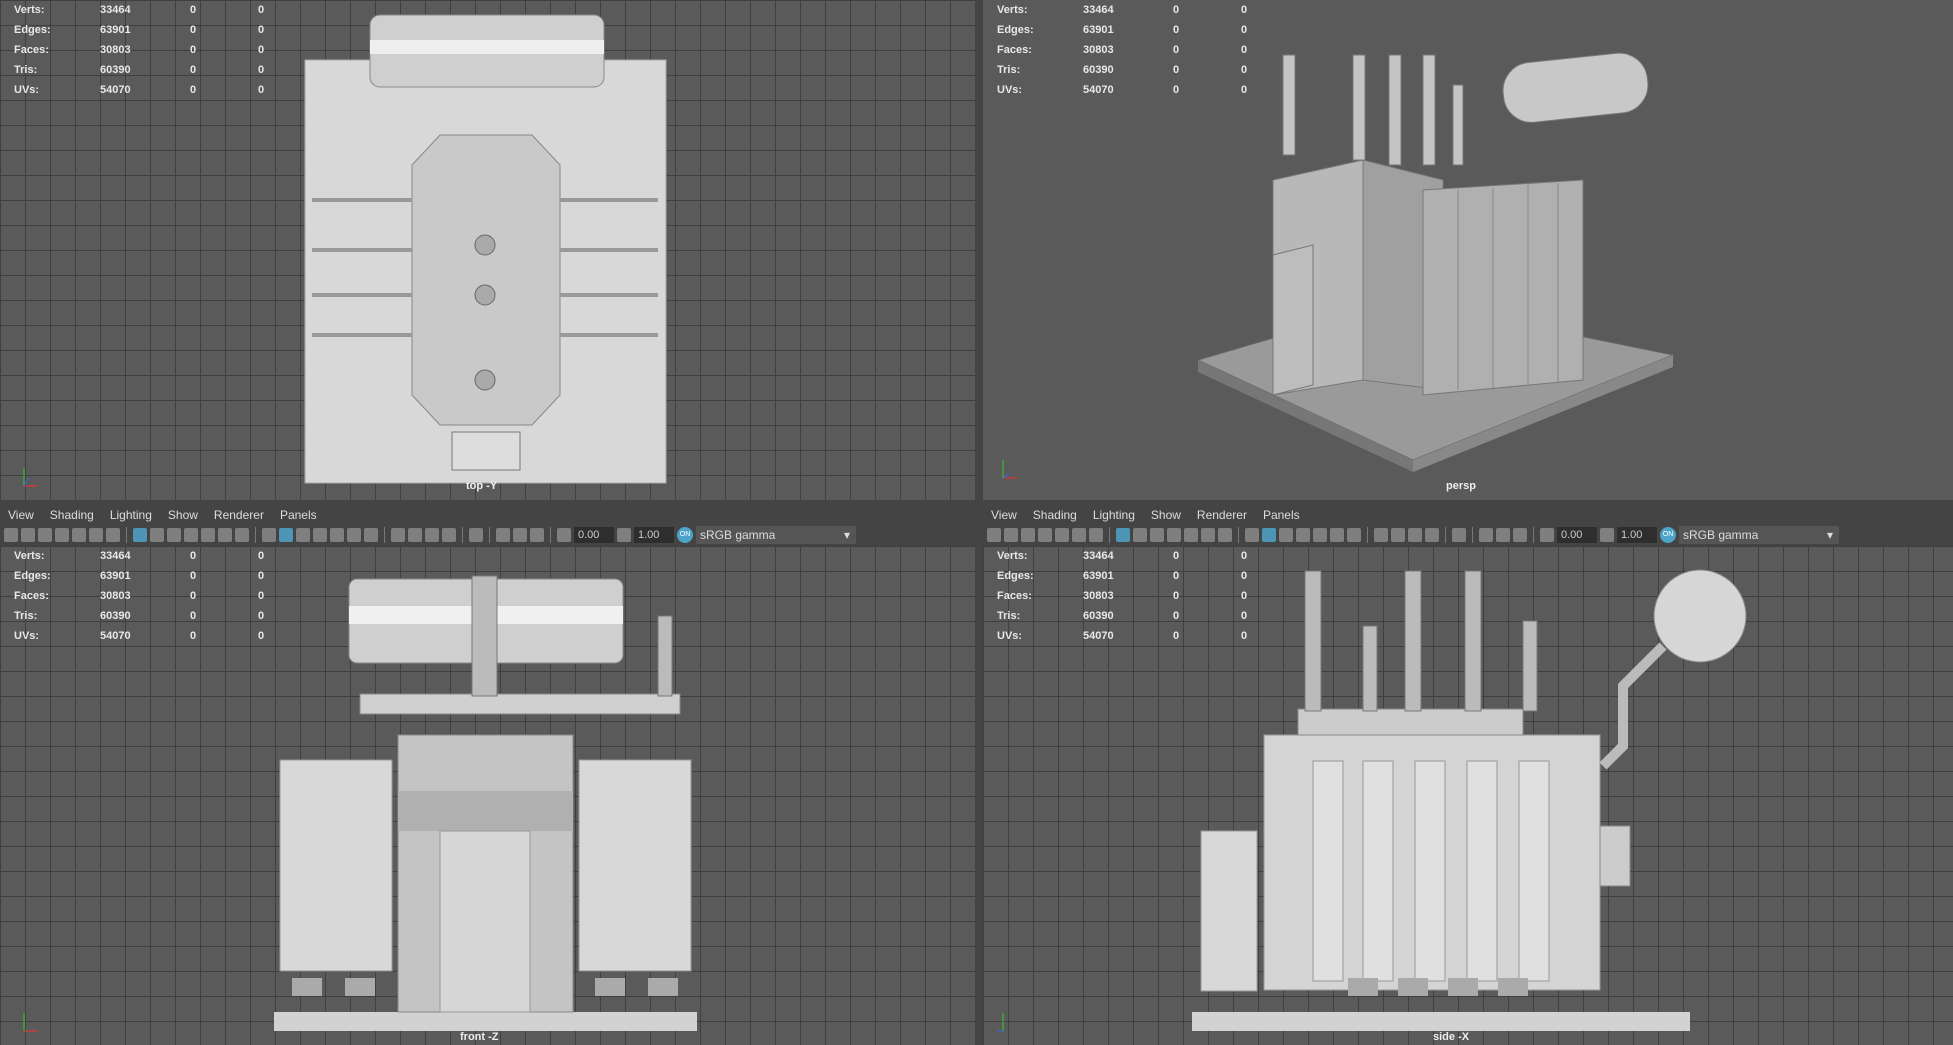  What do you see at coordinates (487, 515) in the screenshot?
I see `panel-menubar-front: View Shading Lighting Show Renderer Panels` at bounding box center [487, 515].